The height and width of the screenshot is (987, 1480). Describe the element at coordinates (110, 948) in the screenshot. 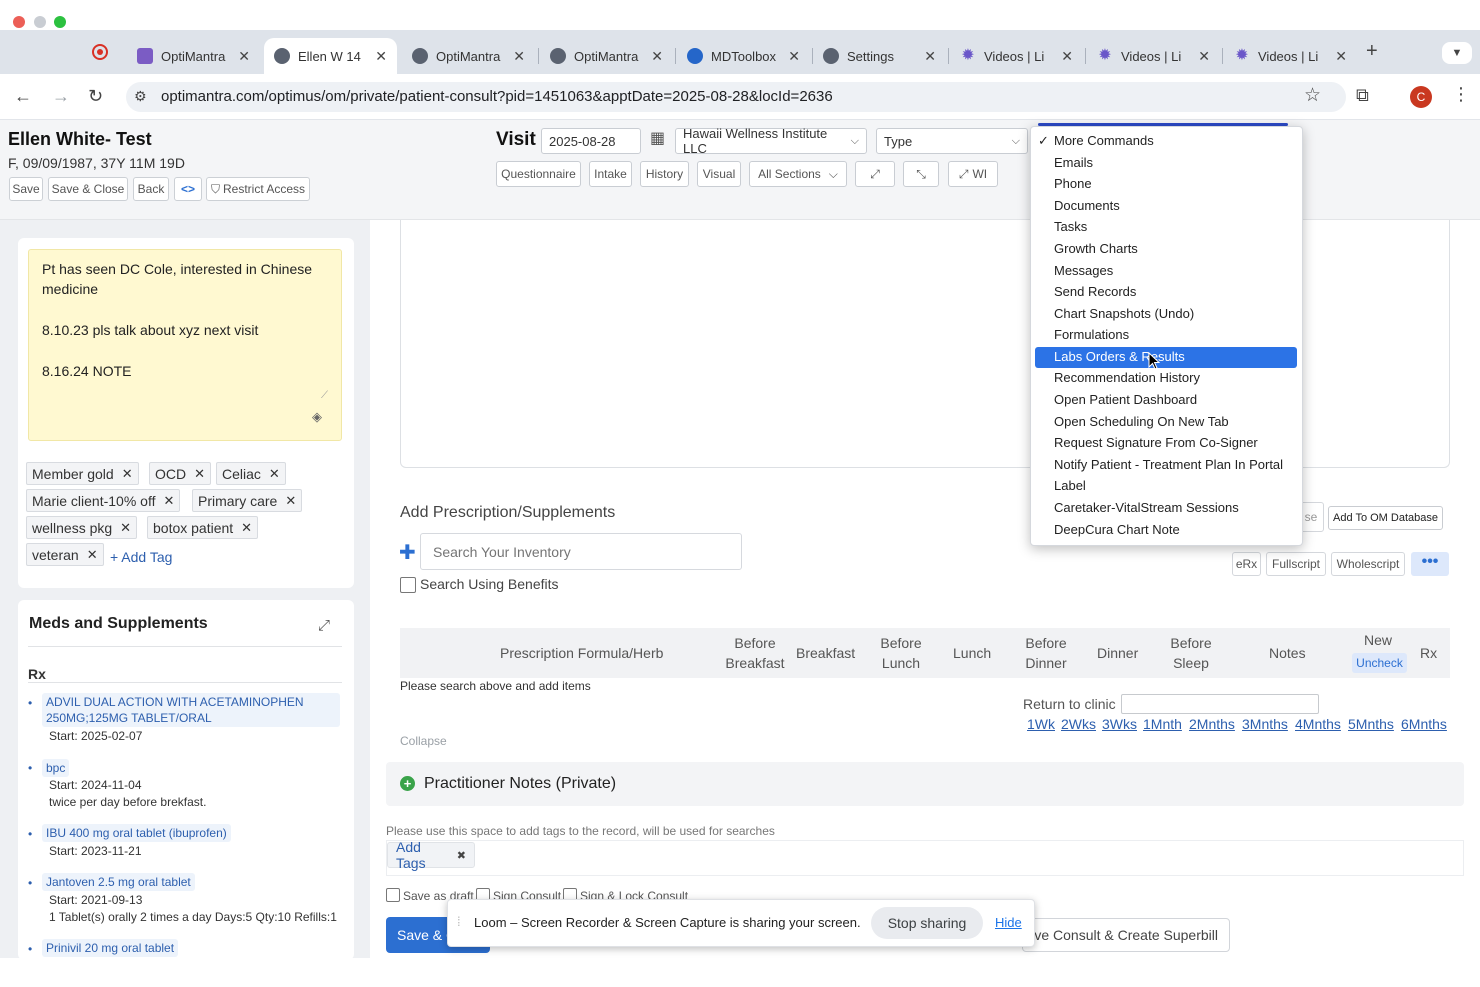

I see `med-name: Prinivil 20 mg oral tablet` at that location.